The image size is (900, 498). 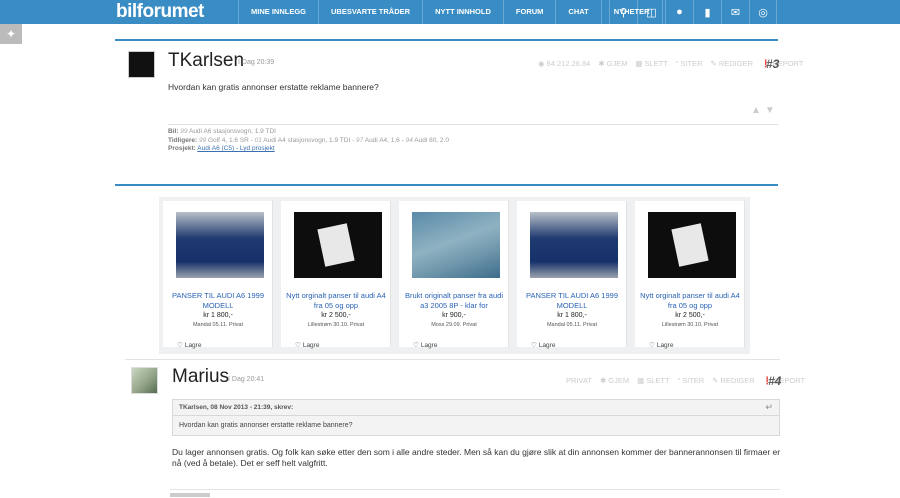 What do you see at coordinates (564, 63) in the screenshot?
I see `ip-address: ◉ 84.212.26.84` at bounding box center [564, 63].